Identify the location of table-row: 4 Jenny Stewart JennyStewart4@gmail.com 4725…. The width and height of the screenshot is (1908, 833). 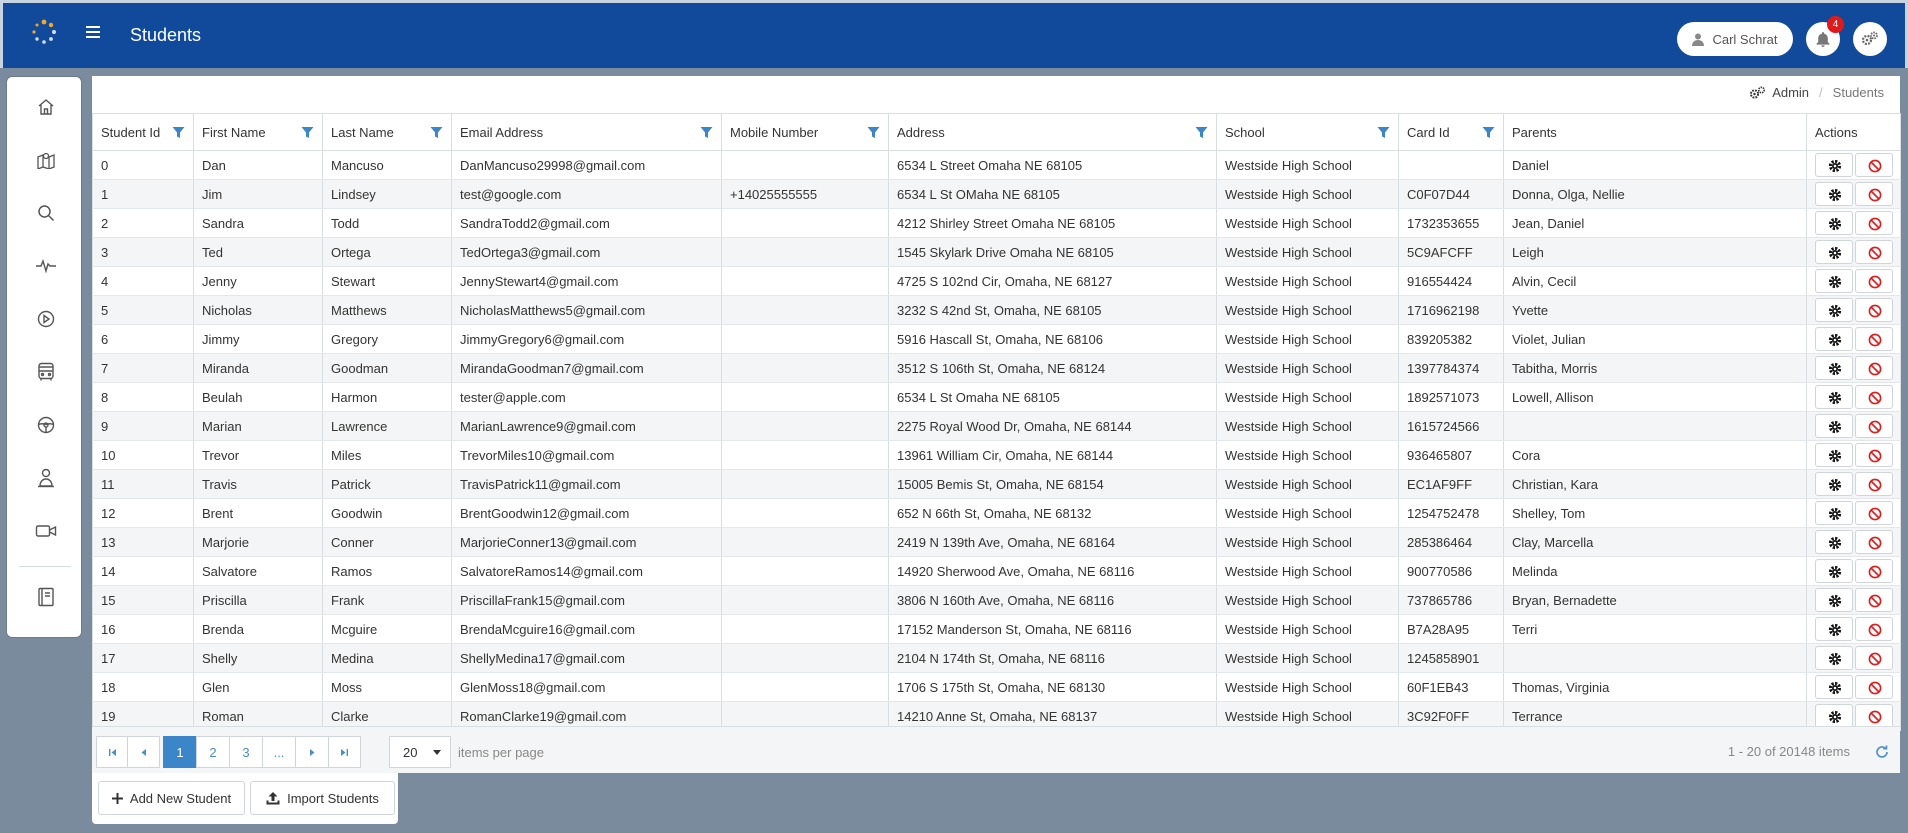
(996, 281).